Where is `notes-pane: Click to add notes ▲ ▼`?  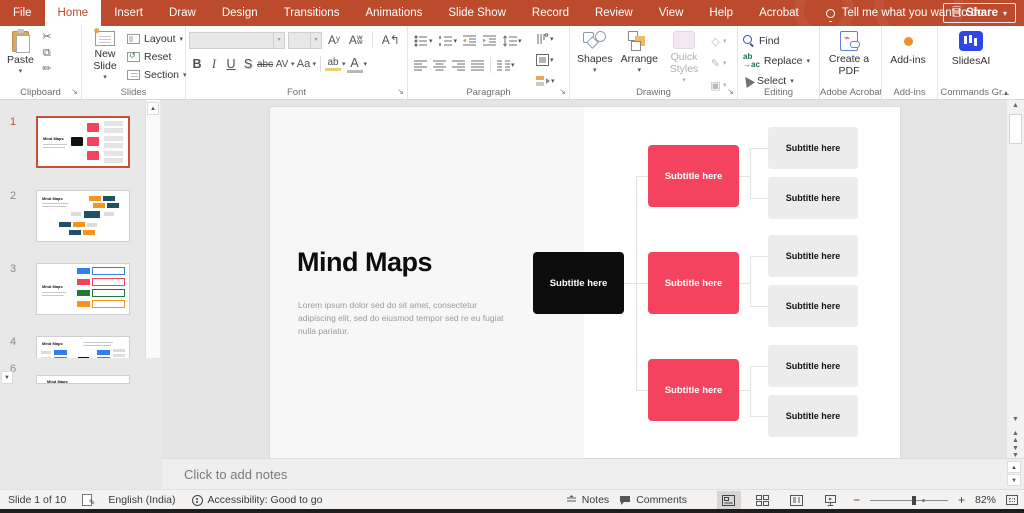 notes-pane: Click to add notes ▲ ▼ is located at coordinates (593, 473).